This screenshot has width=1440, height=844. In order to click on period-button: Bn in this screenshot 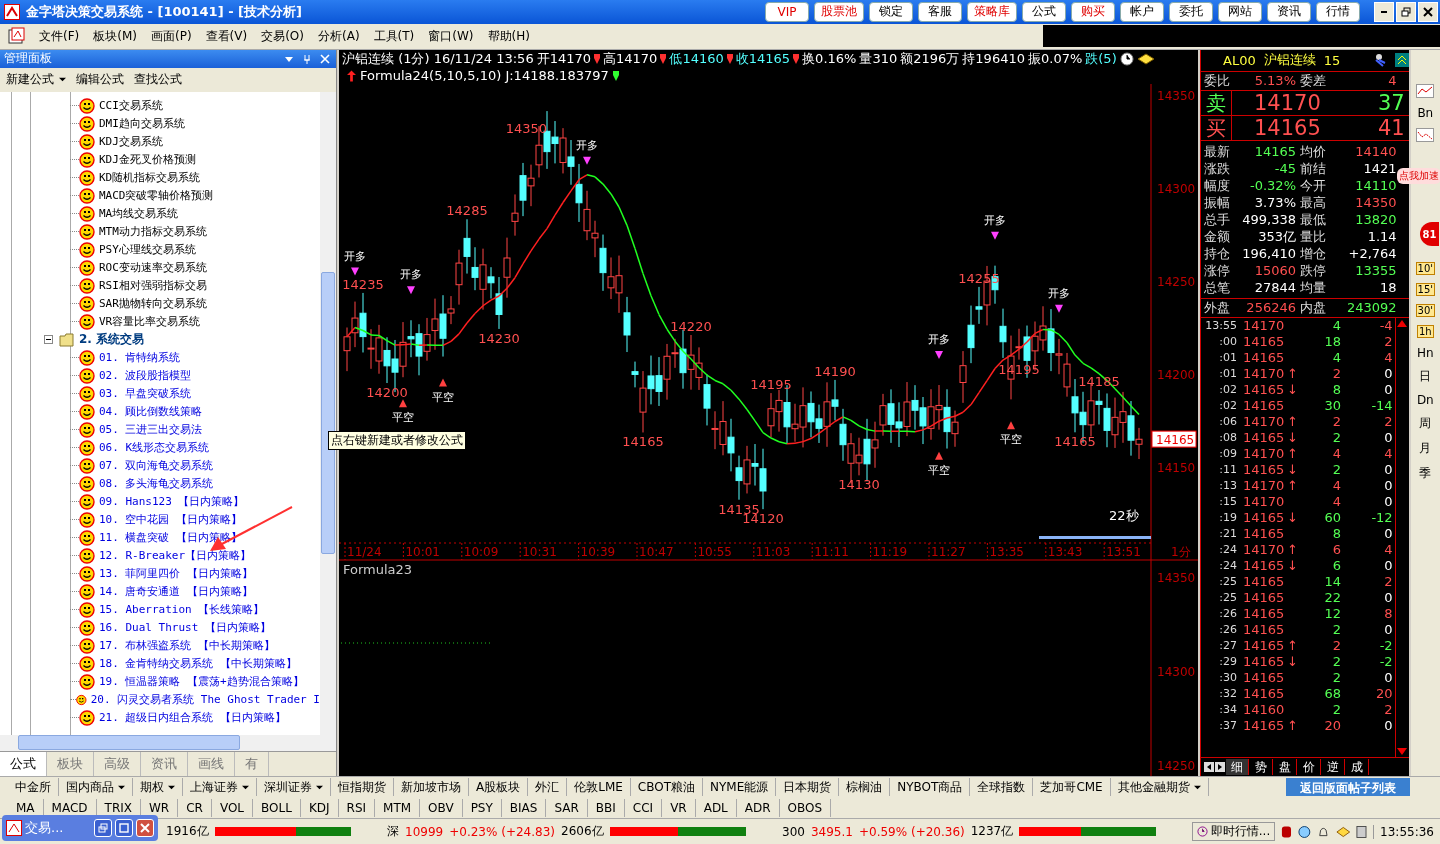, I will do `click(1425, 112)`.